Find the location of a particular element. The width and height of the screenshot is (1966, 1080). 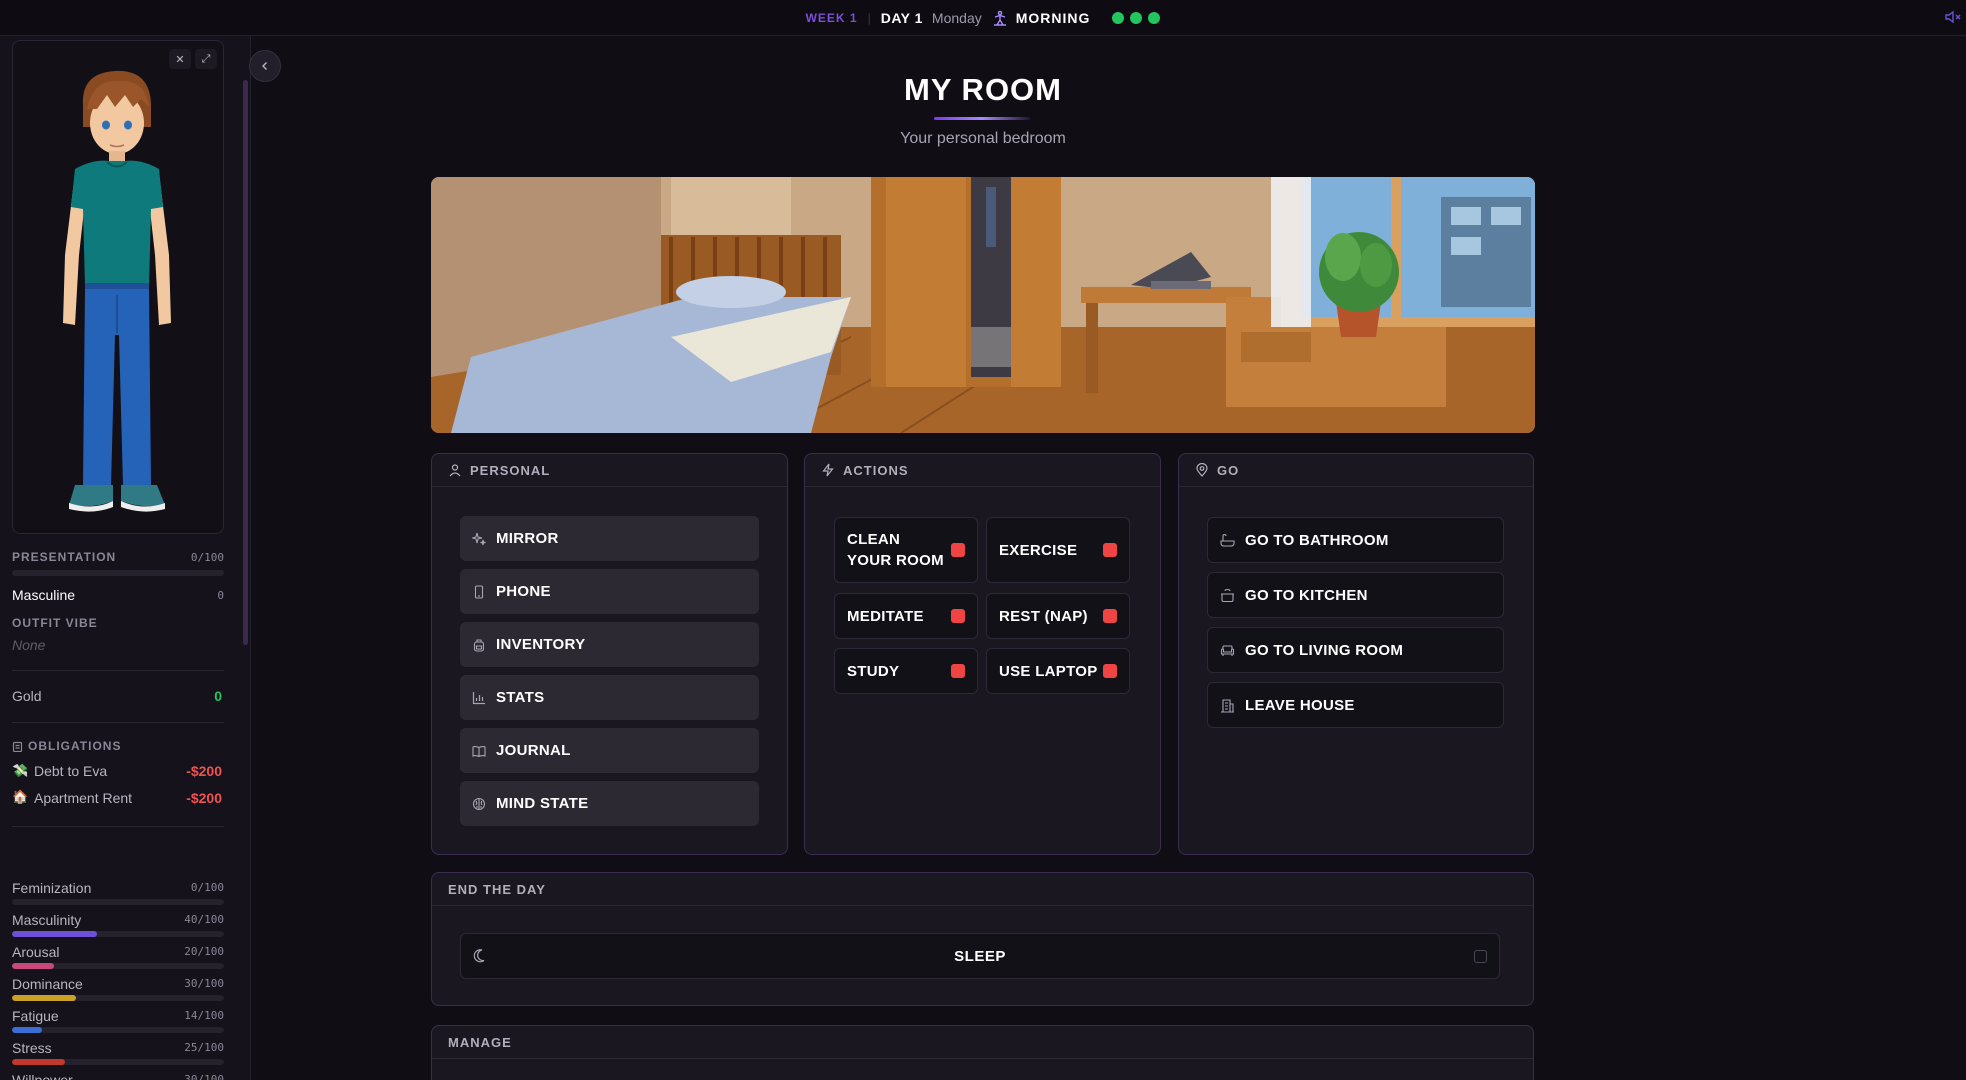

button-label: MIRROR is located at coordinates (527, 538).